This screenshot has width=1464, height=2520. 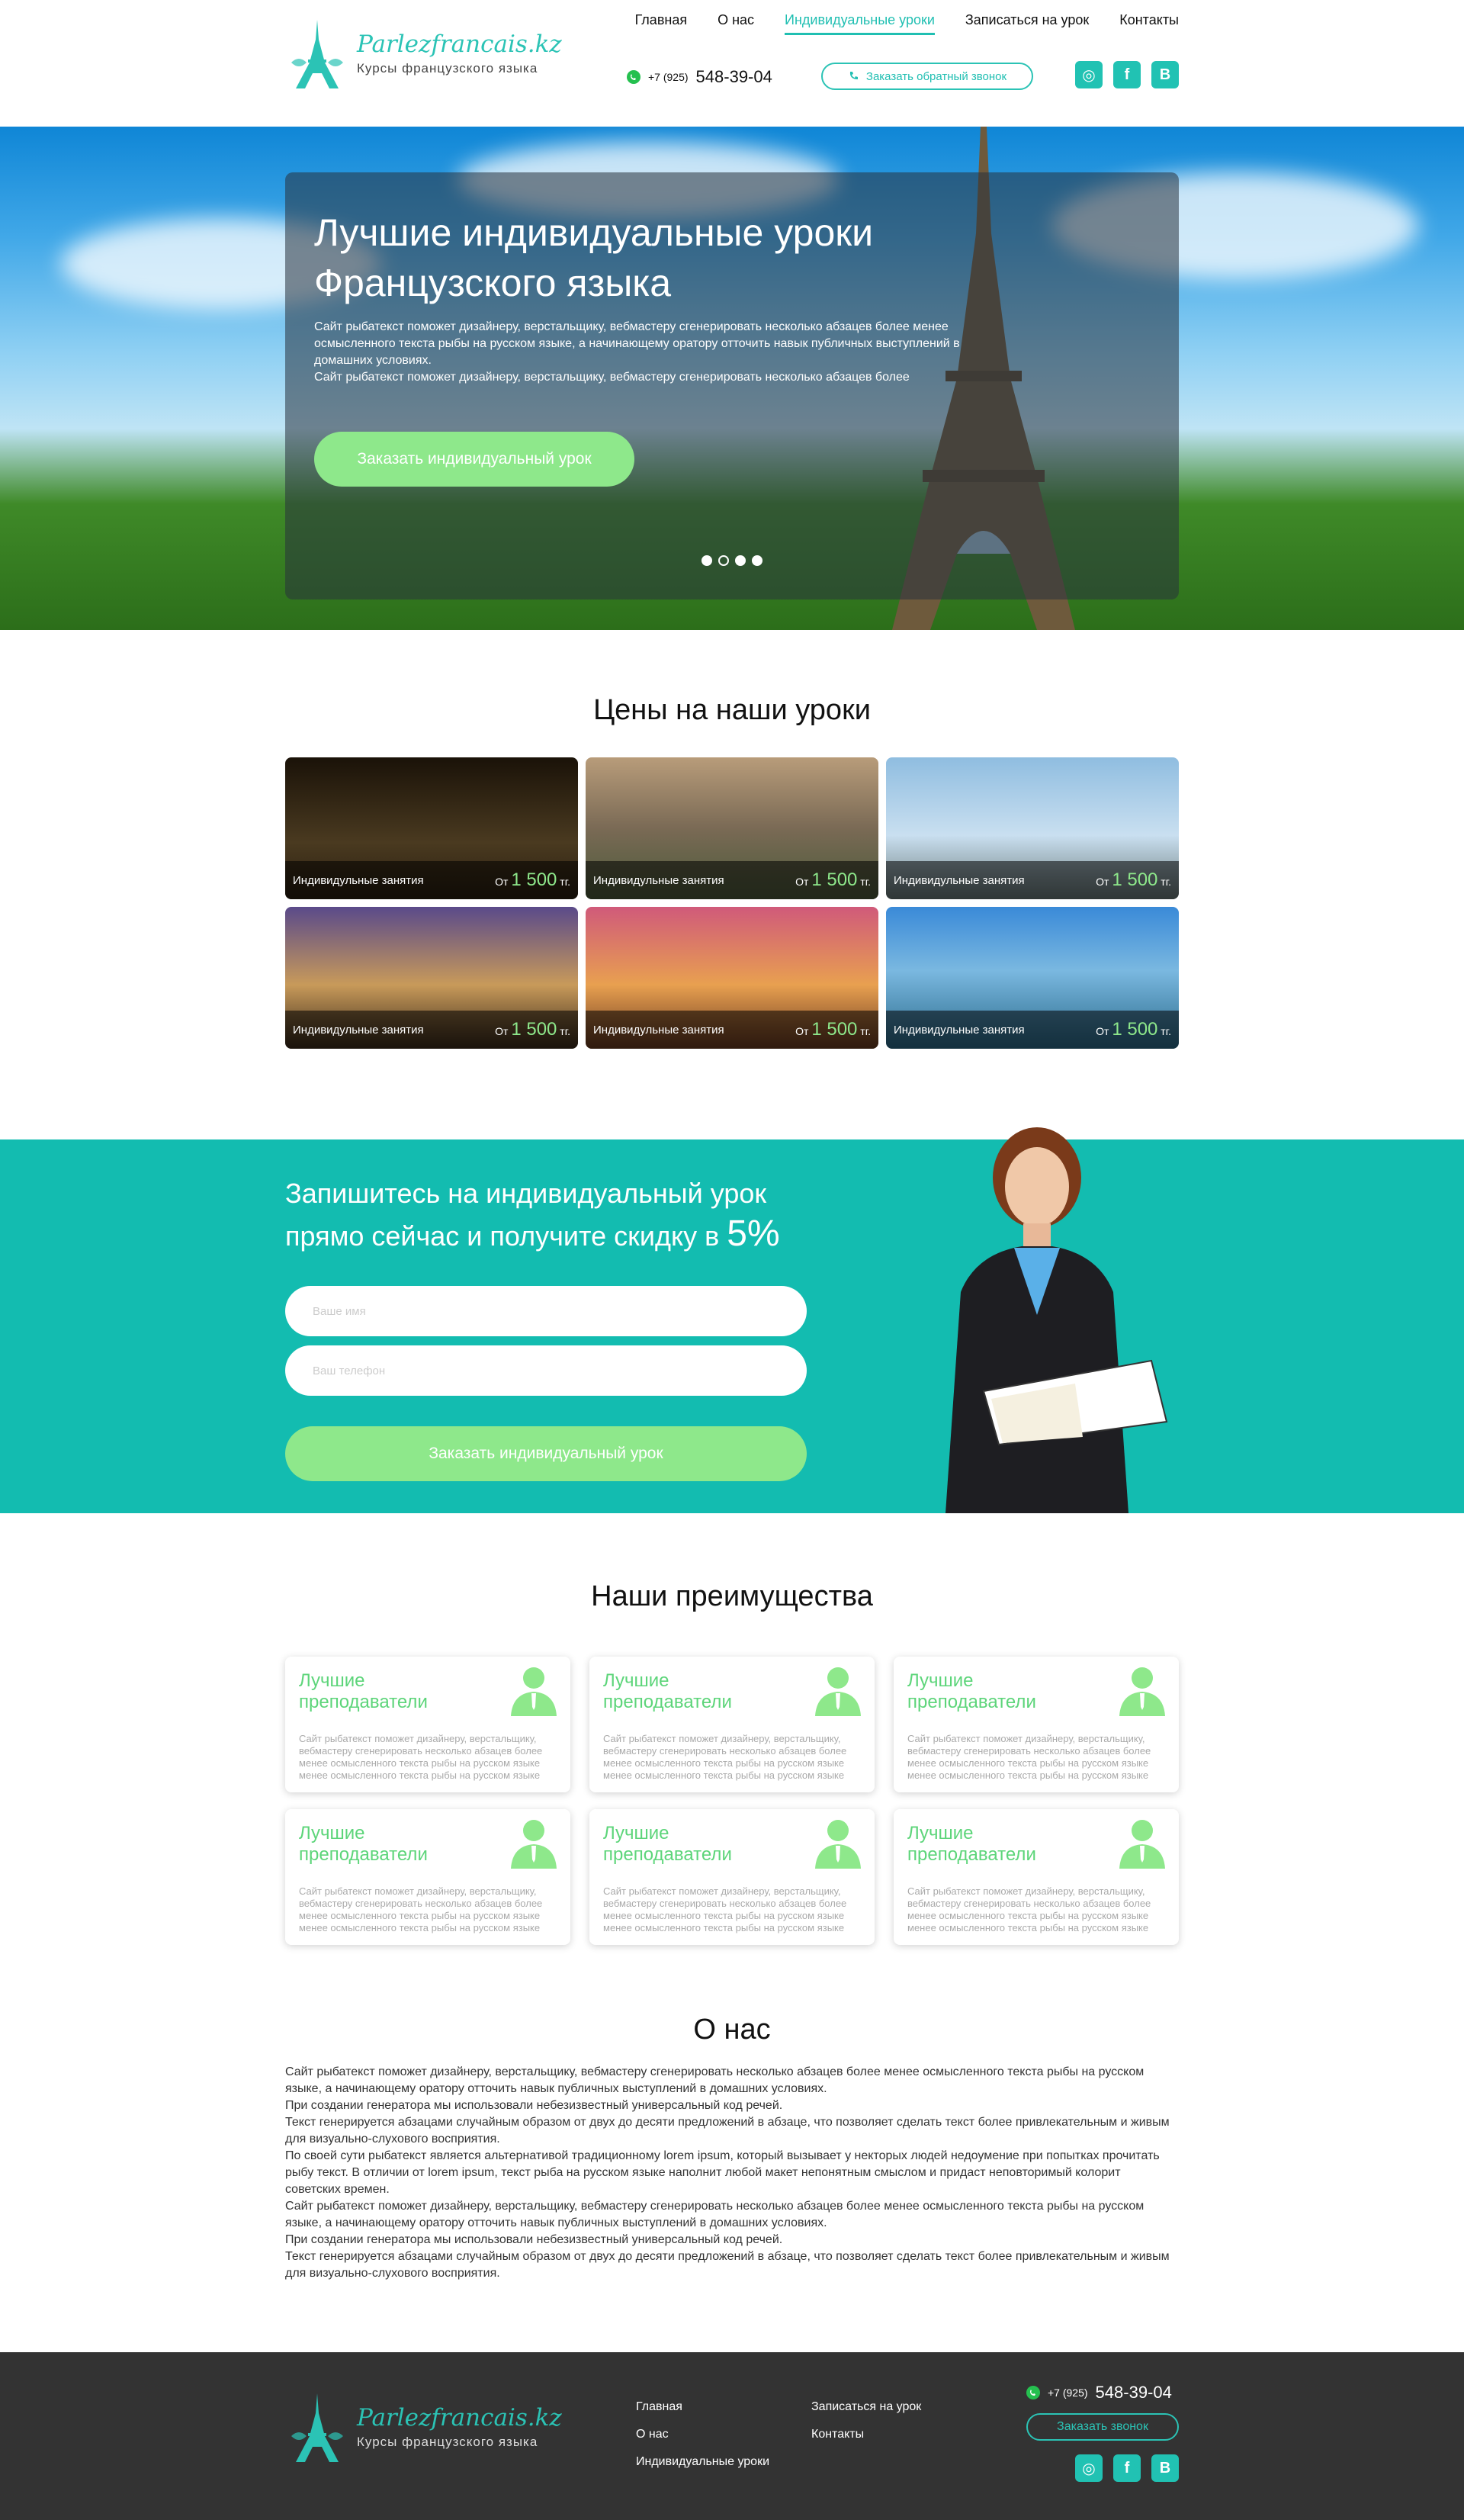 What do you see at coordinates (1102, 2427) in the screenshot?
I see `footer-callback-button: Заказать звонок` at bounding box center [1102, 2427].